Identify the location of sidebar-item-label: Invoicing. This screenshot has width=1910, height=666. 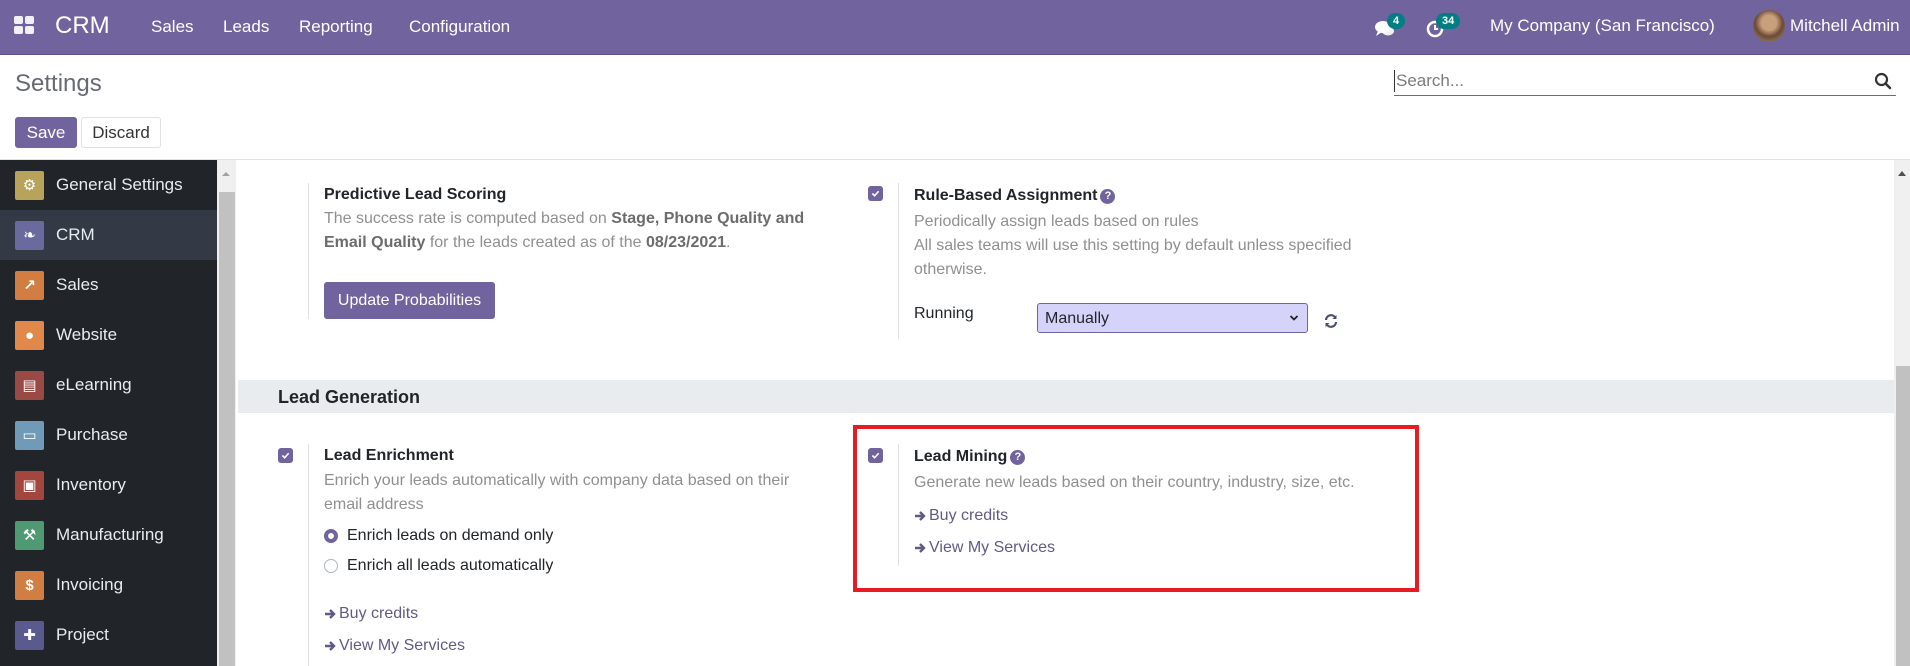
(90, 584).